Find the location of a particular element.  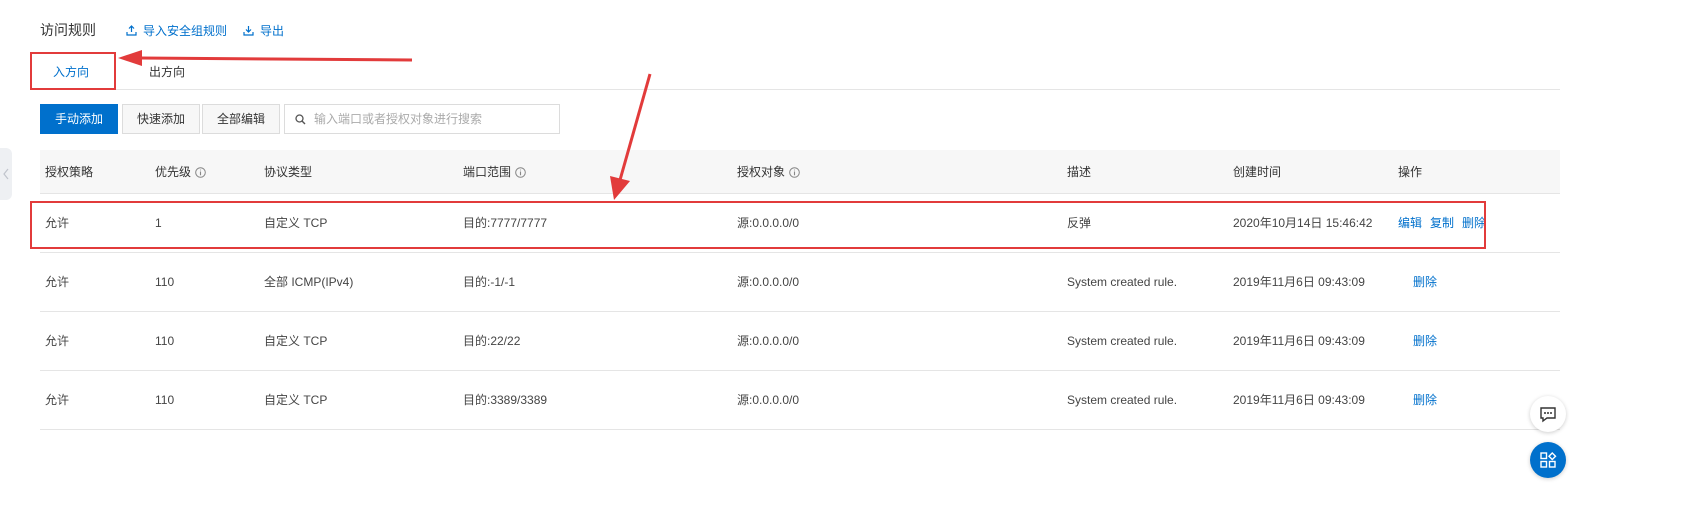

annotation-arrowhead-row is located at coordinates (620, 188).